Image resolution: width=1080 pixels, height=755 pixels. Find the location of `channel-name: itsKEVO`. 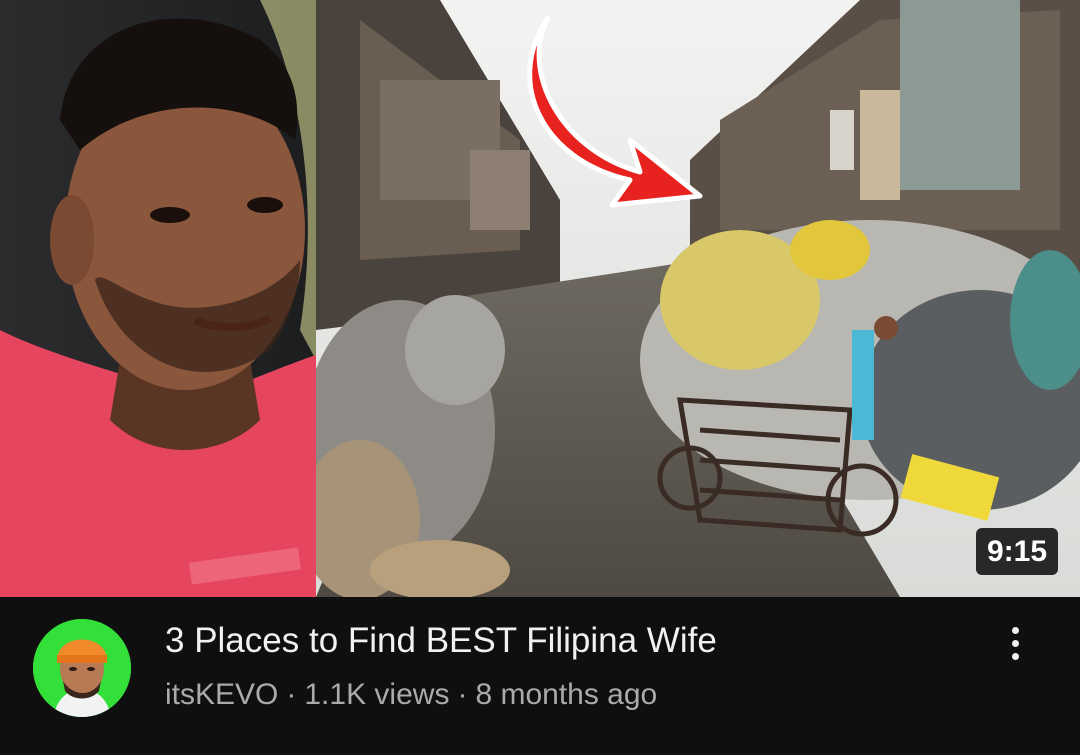

channel-name: itsKEVO is located at coordinates (221, 695).